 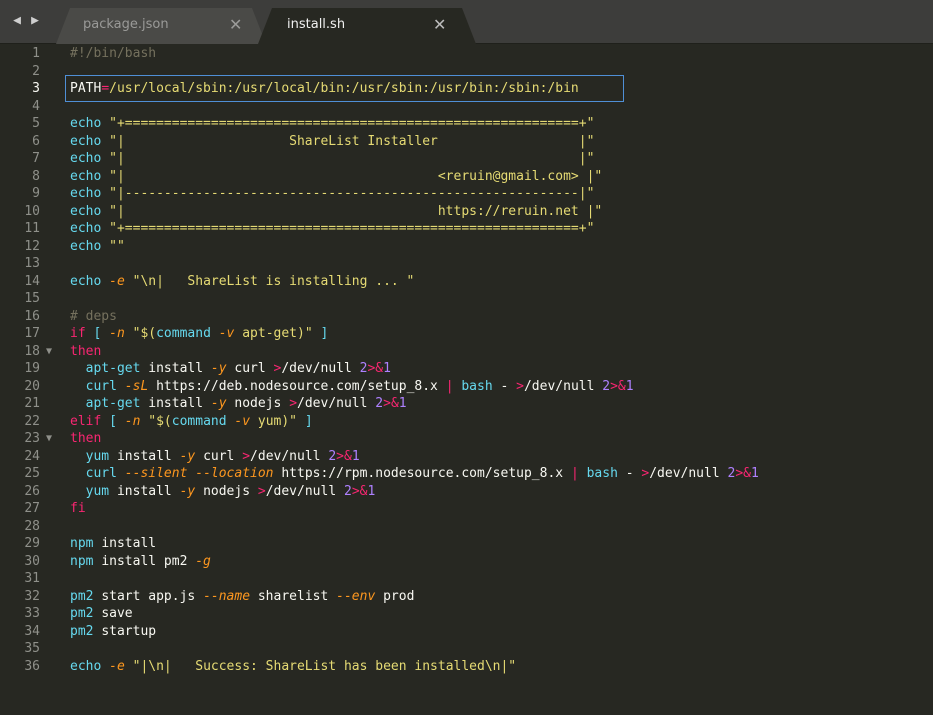 What do you see at coordinates (352, 158) in the screenshot?
I see `code-token: "| |"` at bounding box center [352, 158].